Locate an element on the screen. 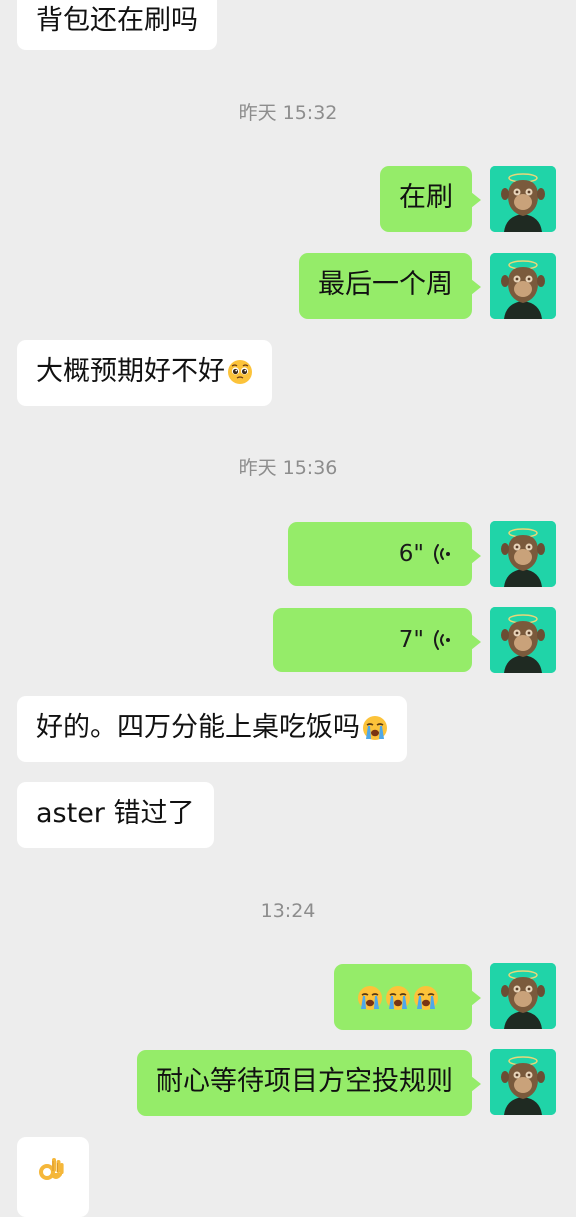  message-bubble-received: aster 错过了 is located at coordinates (115, 815).